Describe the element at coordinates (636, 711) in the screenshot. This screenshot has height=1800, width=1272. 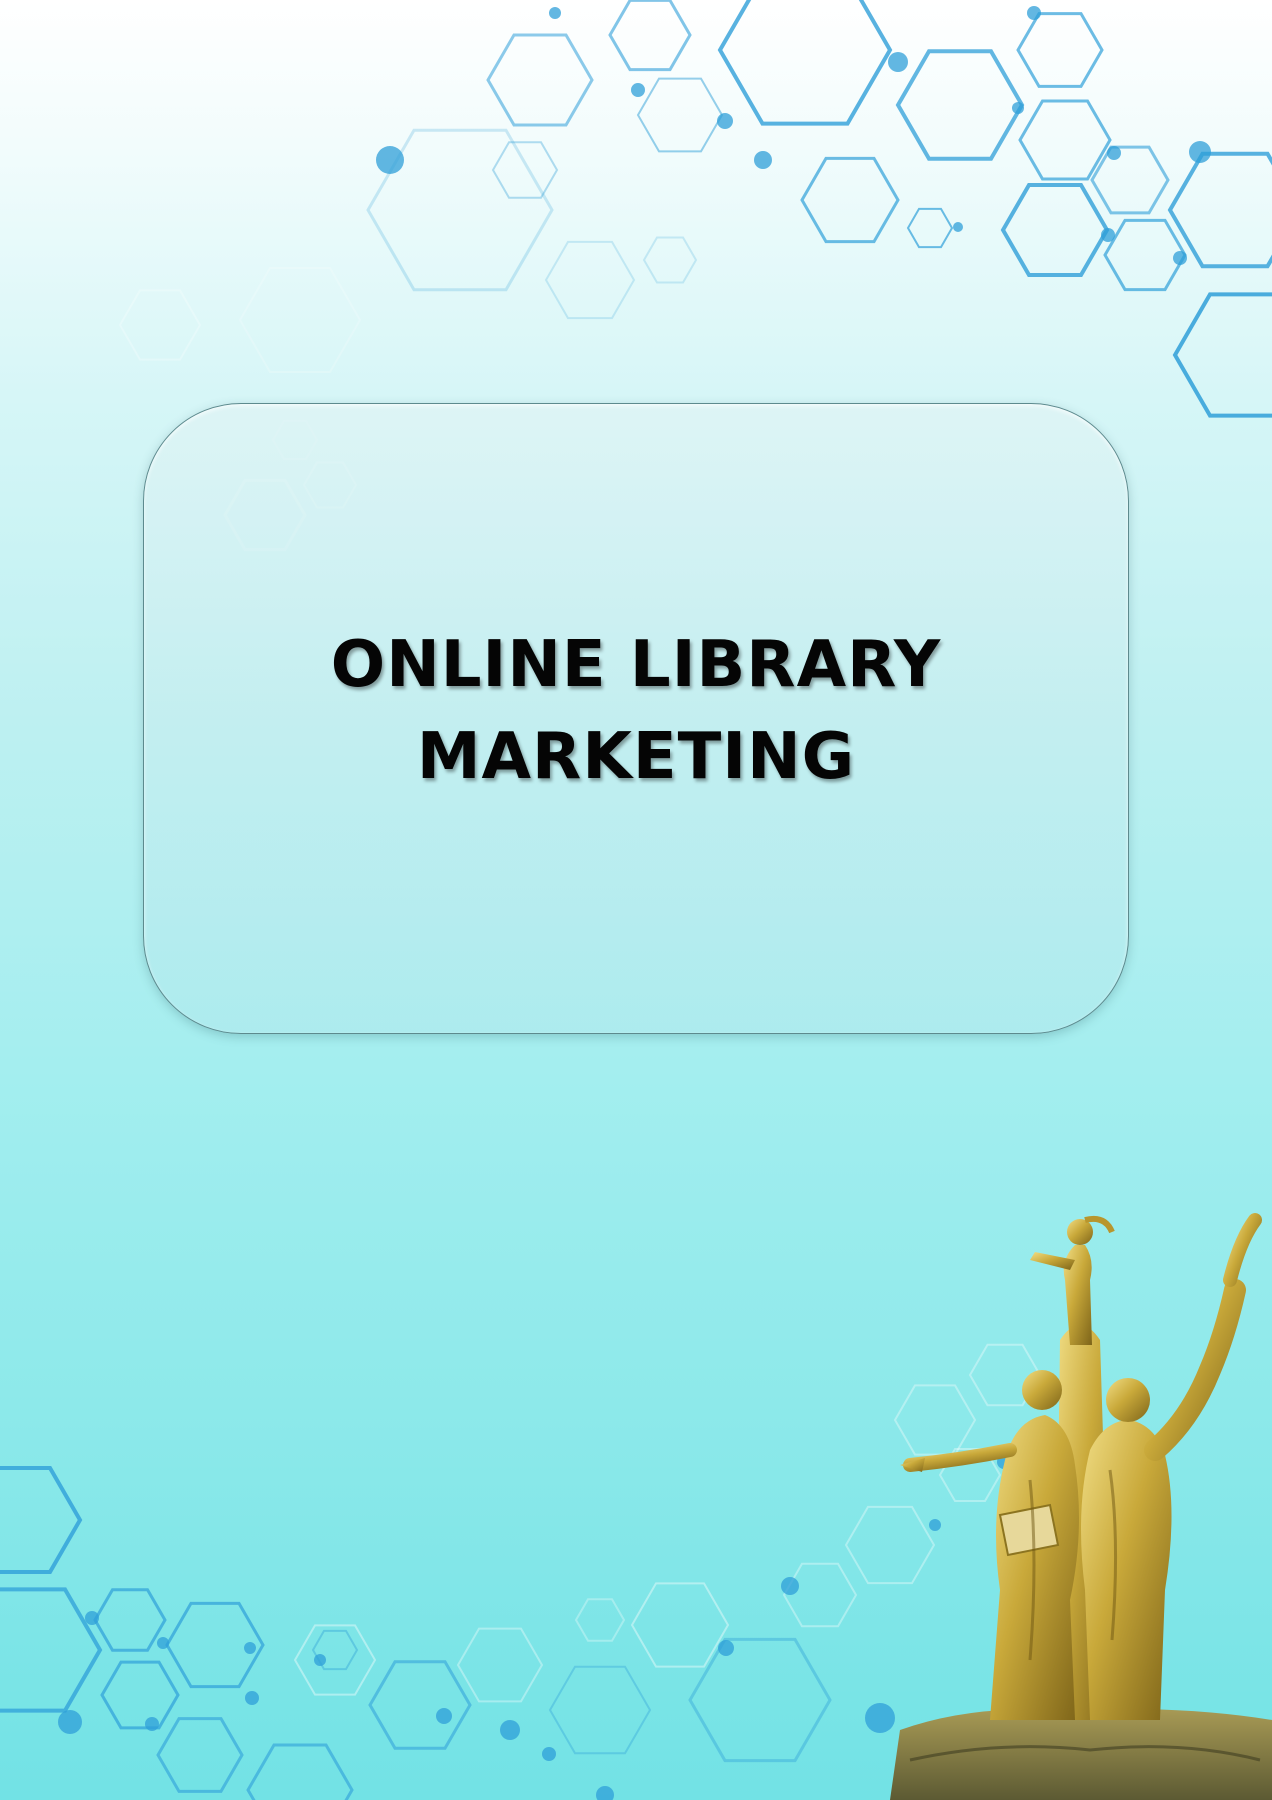
I see `document-title: ONLINE LIBRARY MARKETING` at that location.